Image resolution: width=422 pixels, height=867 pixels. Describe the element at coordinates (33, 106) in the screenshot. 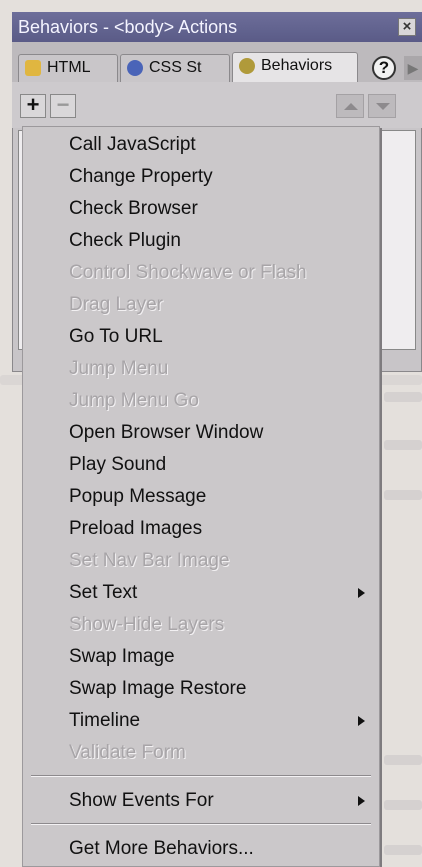

I see `add-behavior-button: +` at that location.